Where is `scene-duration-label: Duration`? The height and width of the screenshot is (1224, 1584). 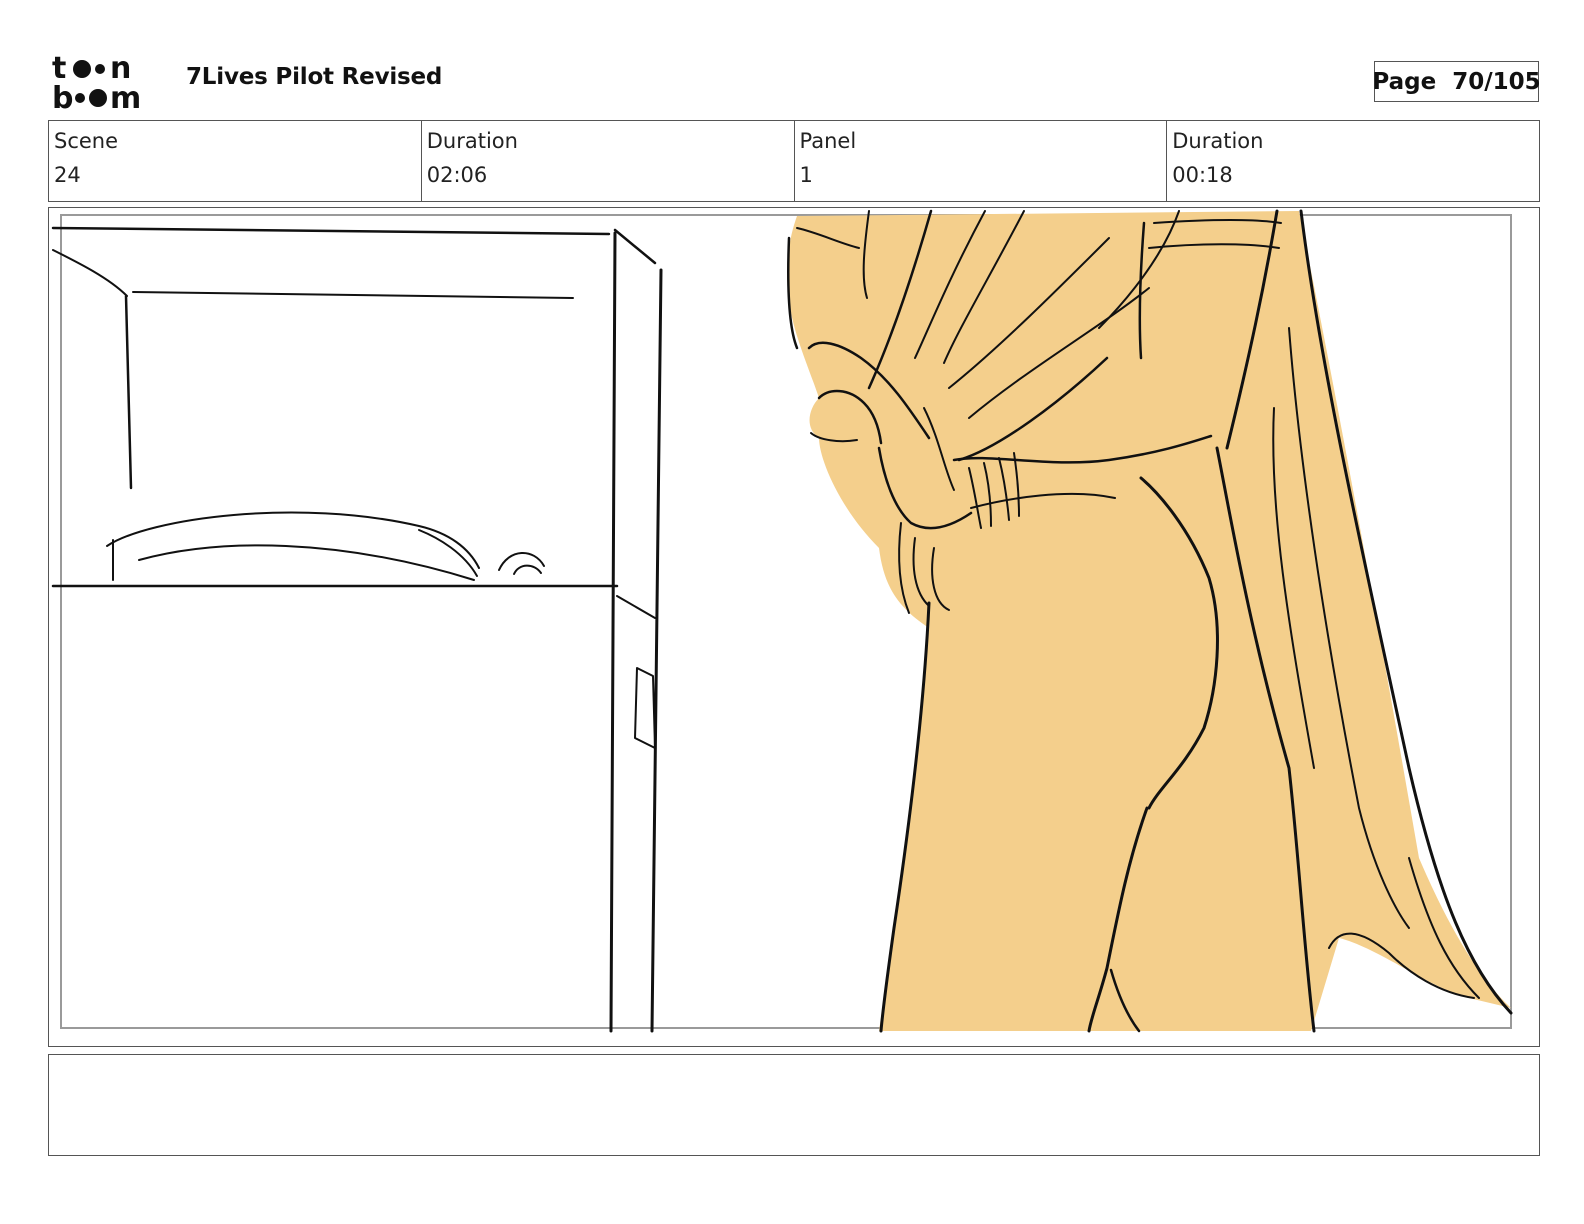 scene-duration-label: Duration is located at coordinates (472, 141).